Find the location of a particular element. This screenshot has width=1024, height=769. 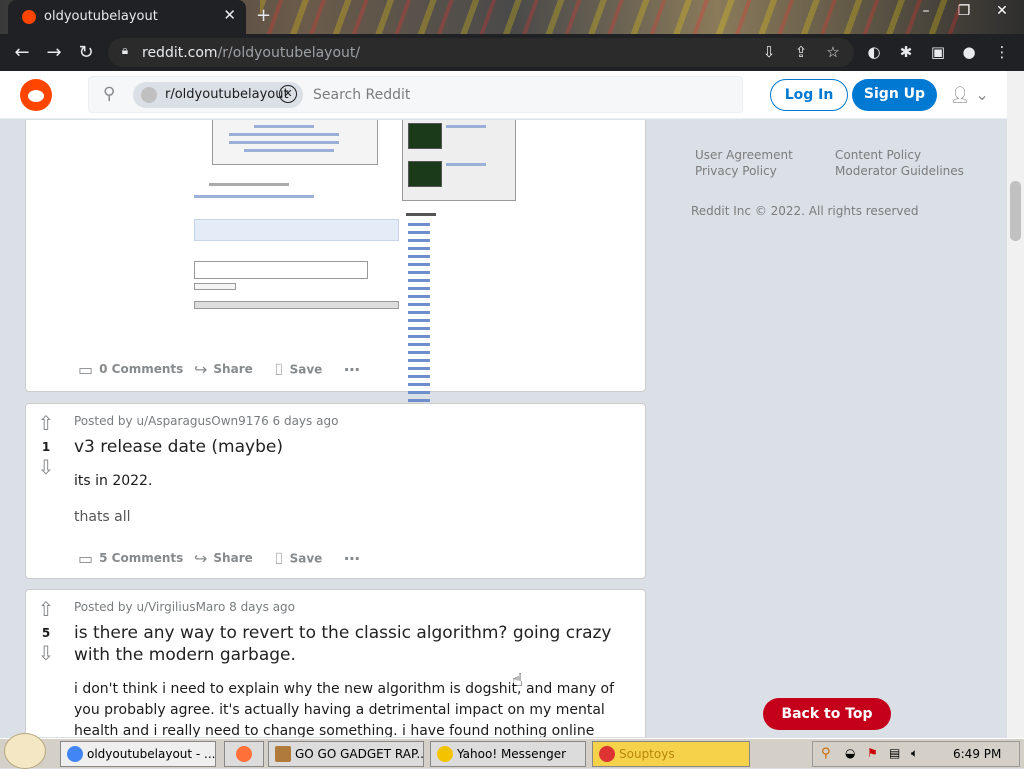

post-actions: ▭ 5 Comments ↪ Share ⌷ Save ⋯ is located at coordinates (228, 559).